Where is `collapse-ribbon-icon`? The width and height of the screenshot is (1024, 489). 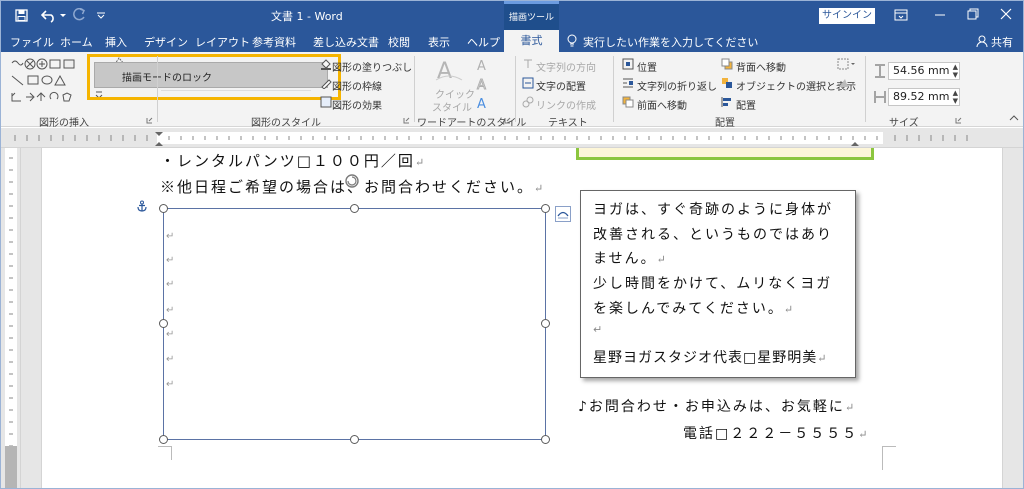
collapse-ribbon-icon is located at coordinates (1014, 118).